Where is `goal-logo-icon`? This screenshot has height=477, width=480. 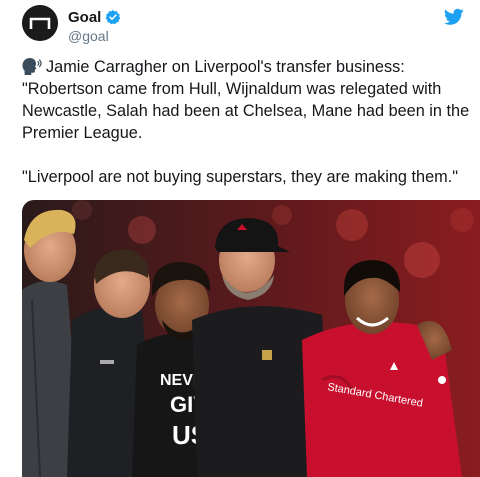 goal-logo-icon is located at coordinates (40, 23).